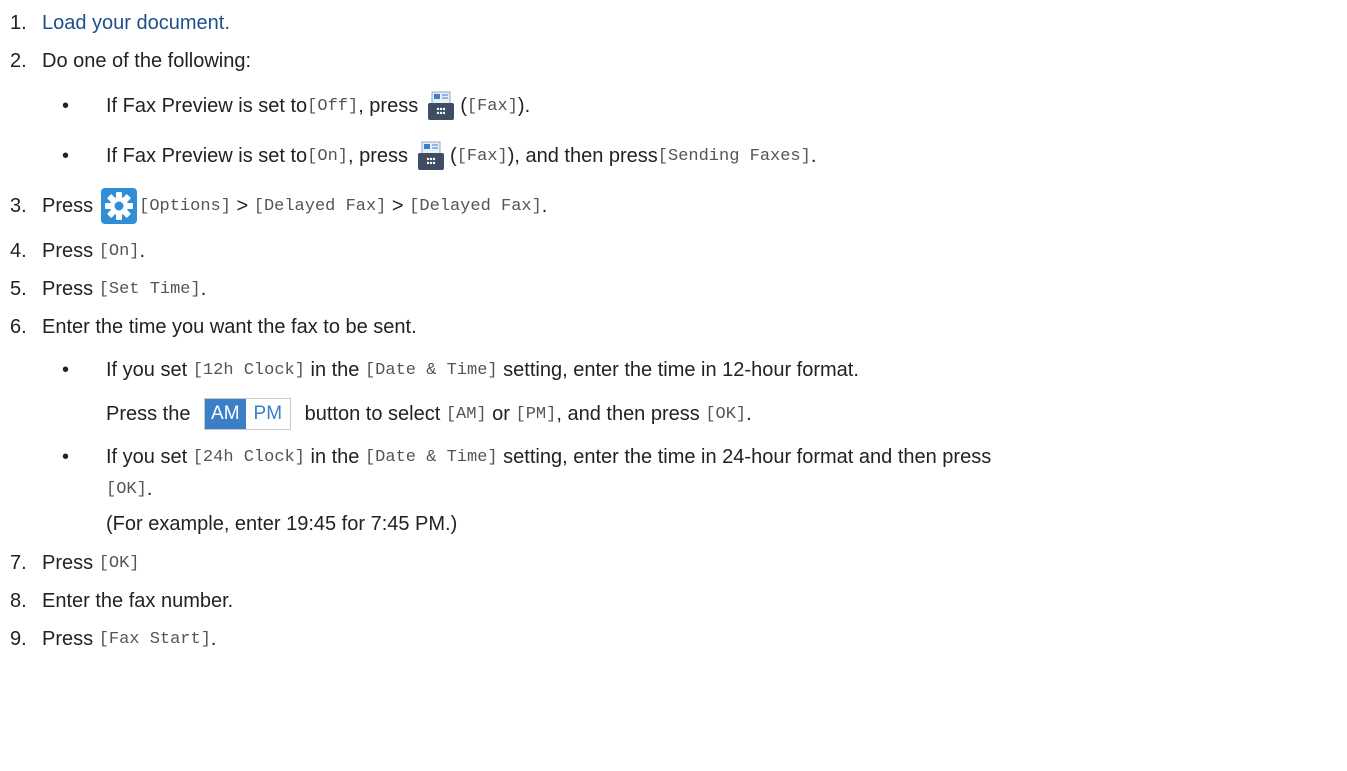 This screenshot has height=771, width=1347. What do you see at coordinates (466, 414) in the screenshot?
I see `am-label: [AM]` at bounding box center [466, 414].